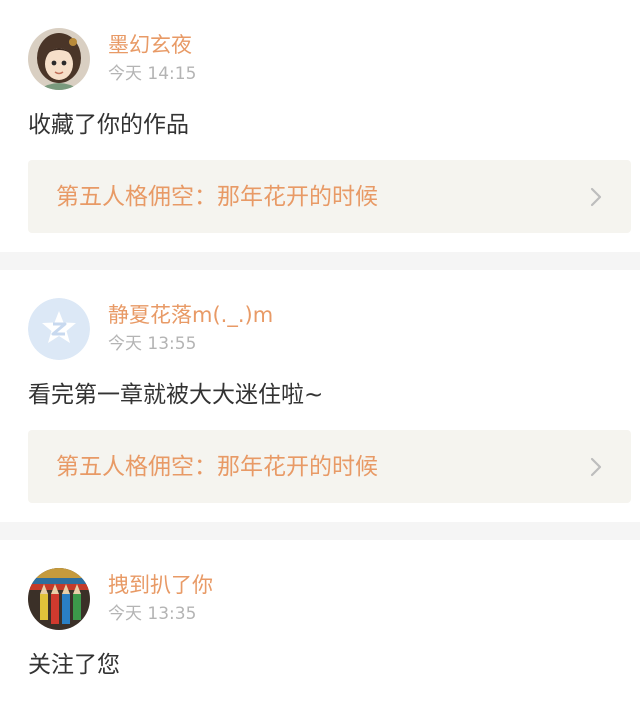  What do you see at coordinates (74, 665) in the screenshot?
I see `notification-message: 关注了您` at bounding box center [74, 665].